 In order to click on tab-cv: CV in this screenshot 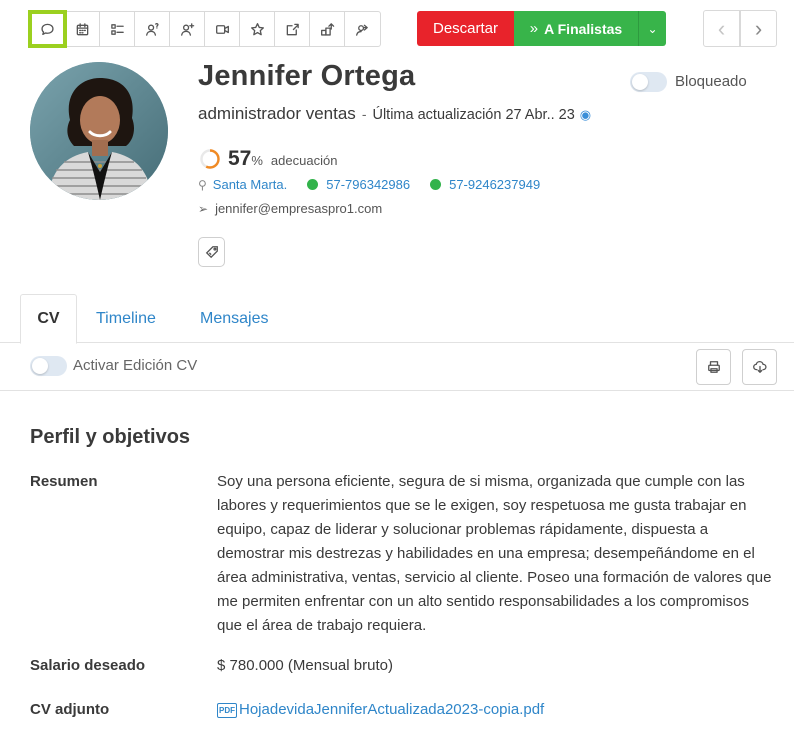, I will do `click(48, 319)`.